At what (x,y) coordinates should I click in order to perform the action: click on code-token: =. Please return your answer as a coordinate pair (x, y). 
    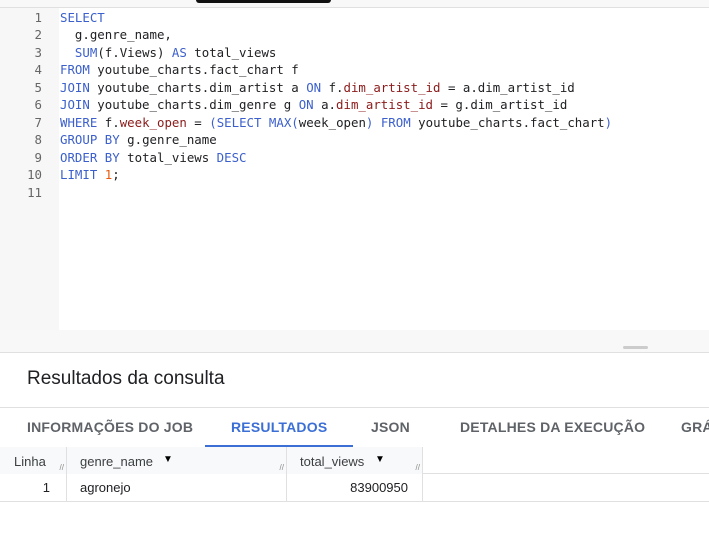
    Looking at the image, I should click on (198, 122).